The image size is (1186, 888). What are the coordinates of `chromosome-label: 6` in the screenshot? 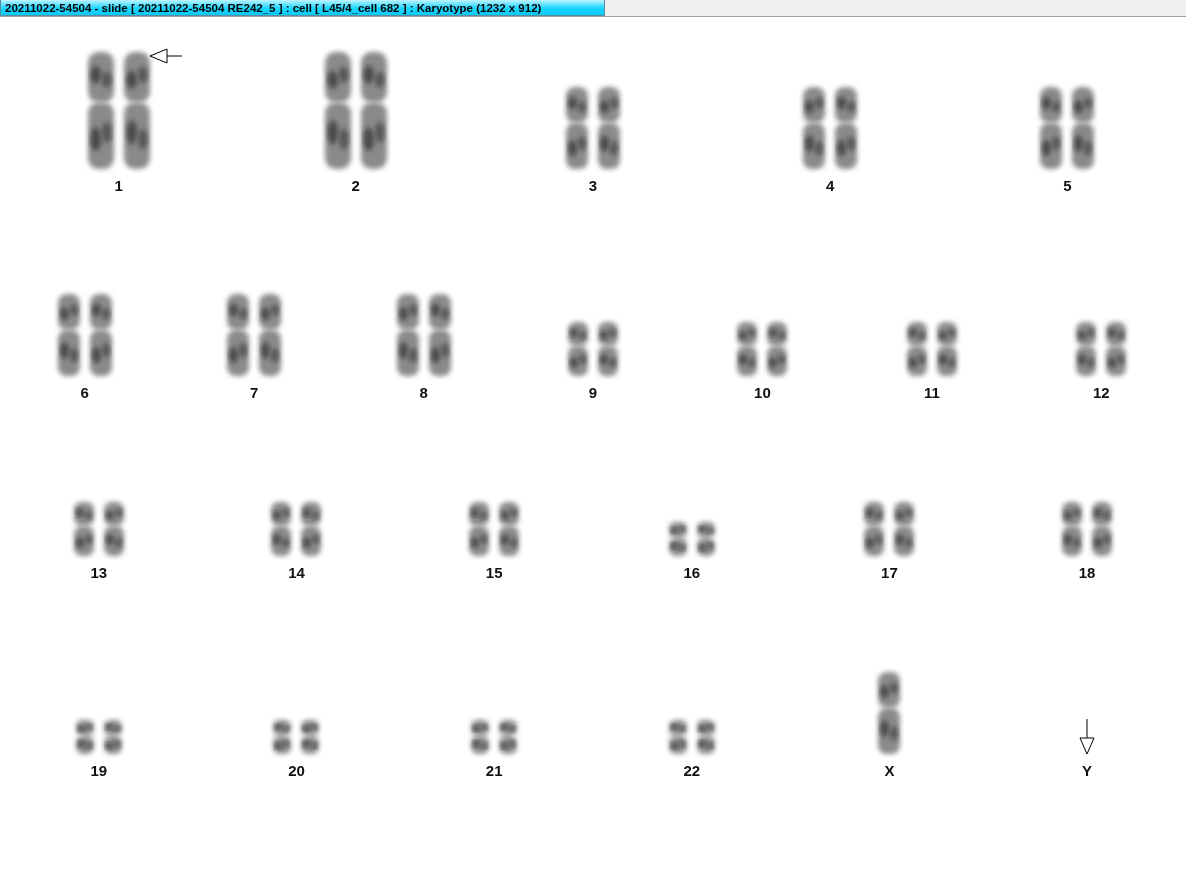 It's located at (84, 393).